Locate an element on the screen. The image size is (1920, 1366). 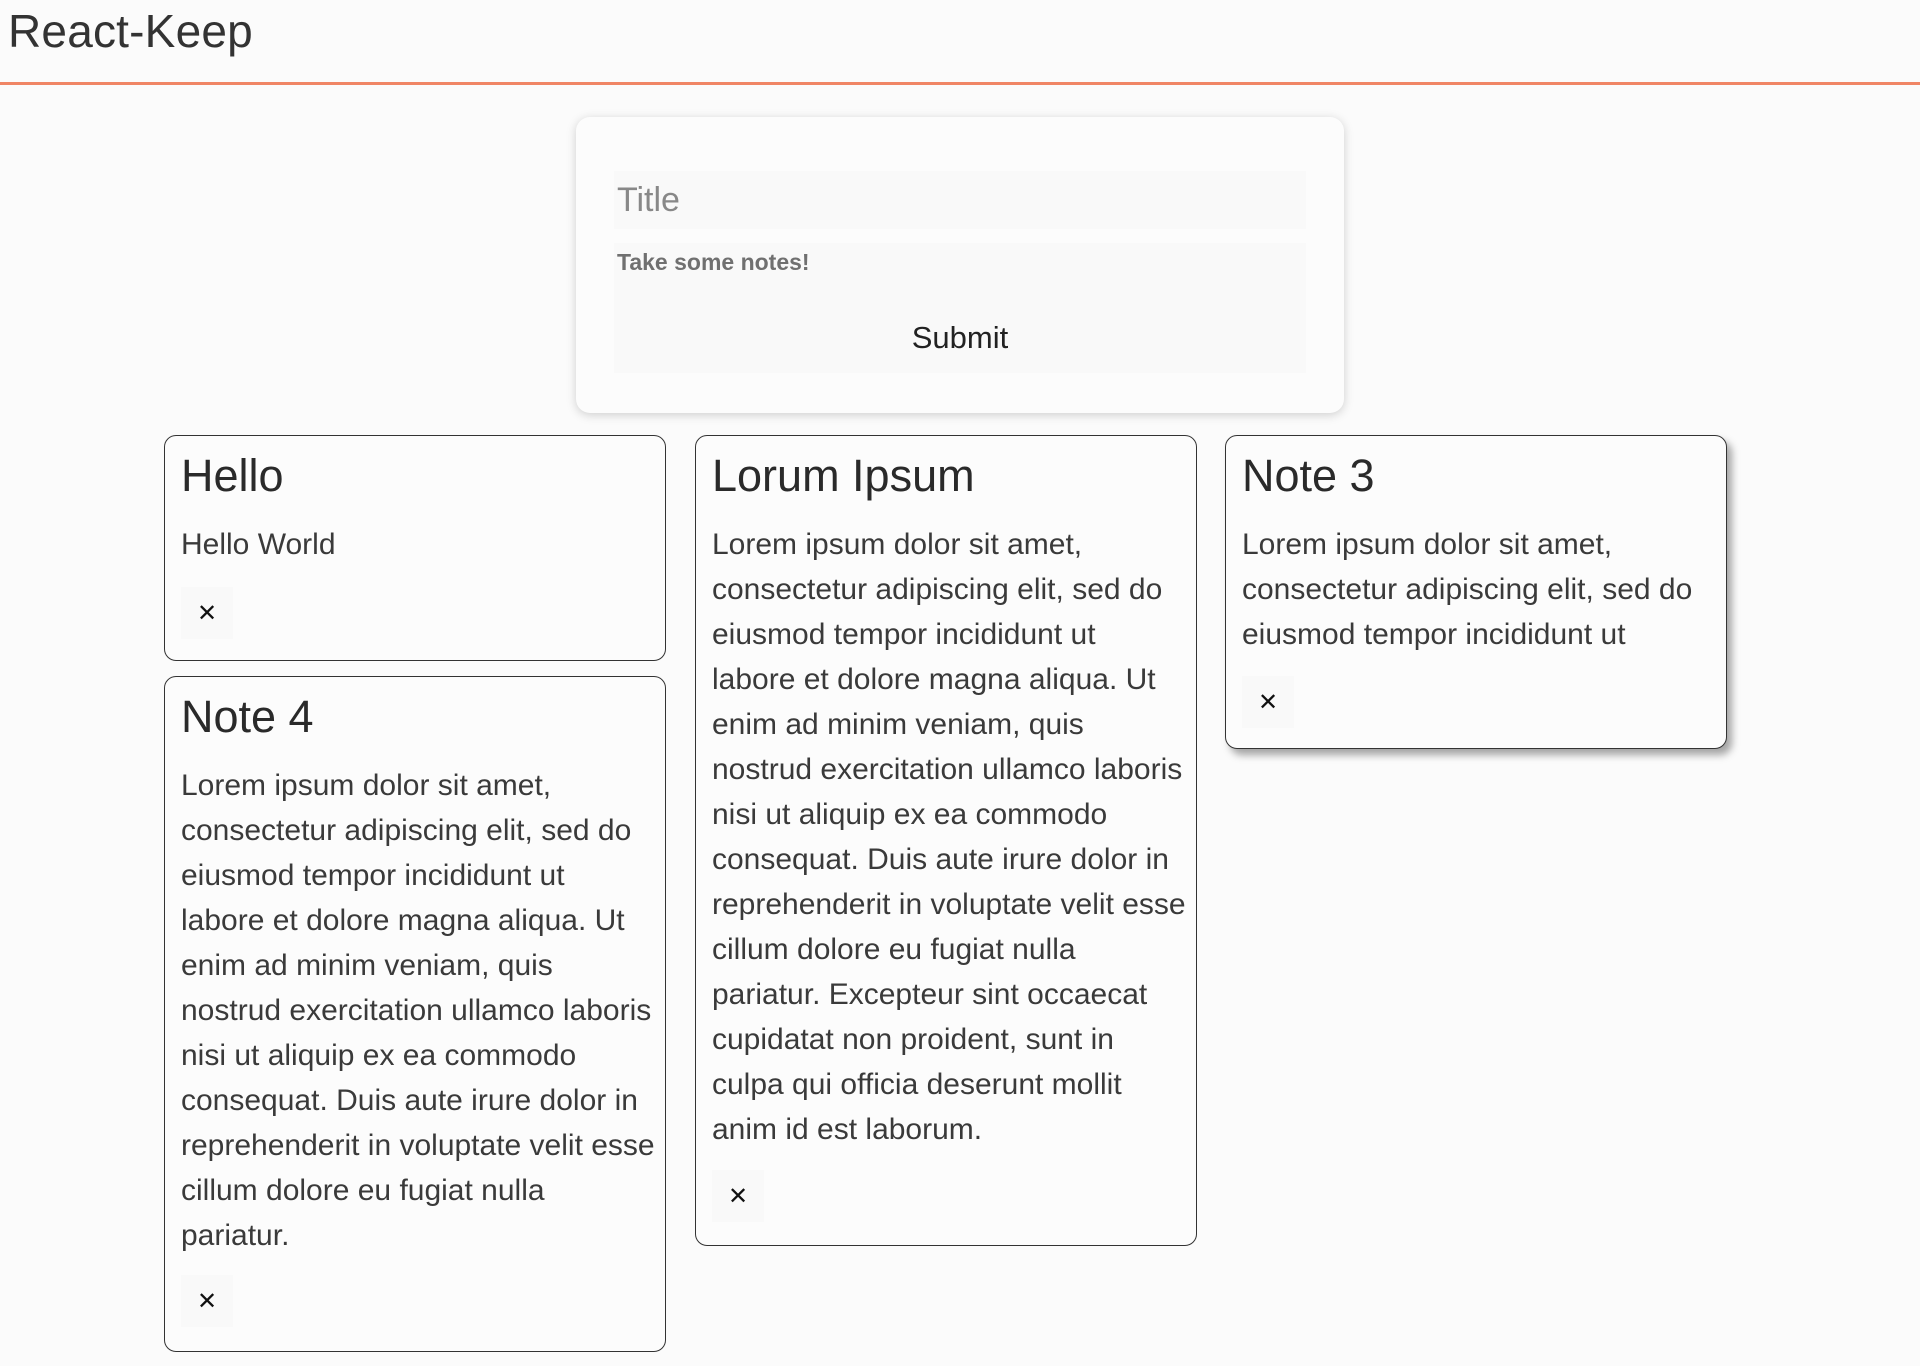
app-header: React-Keep is located at coordinates (960, 42).